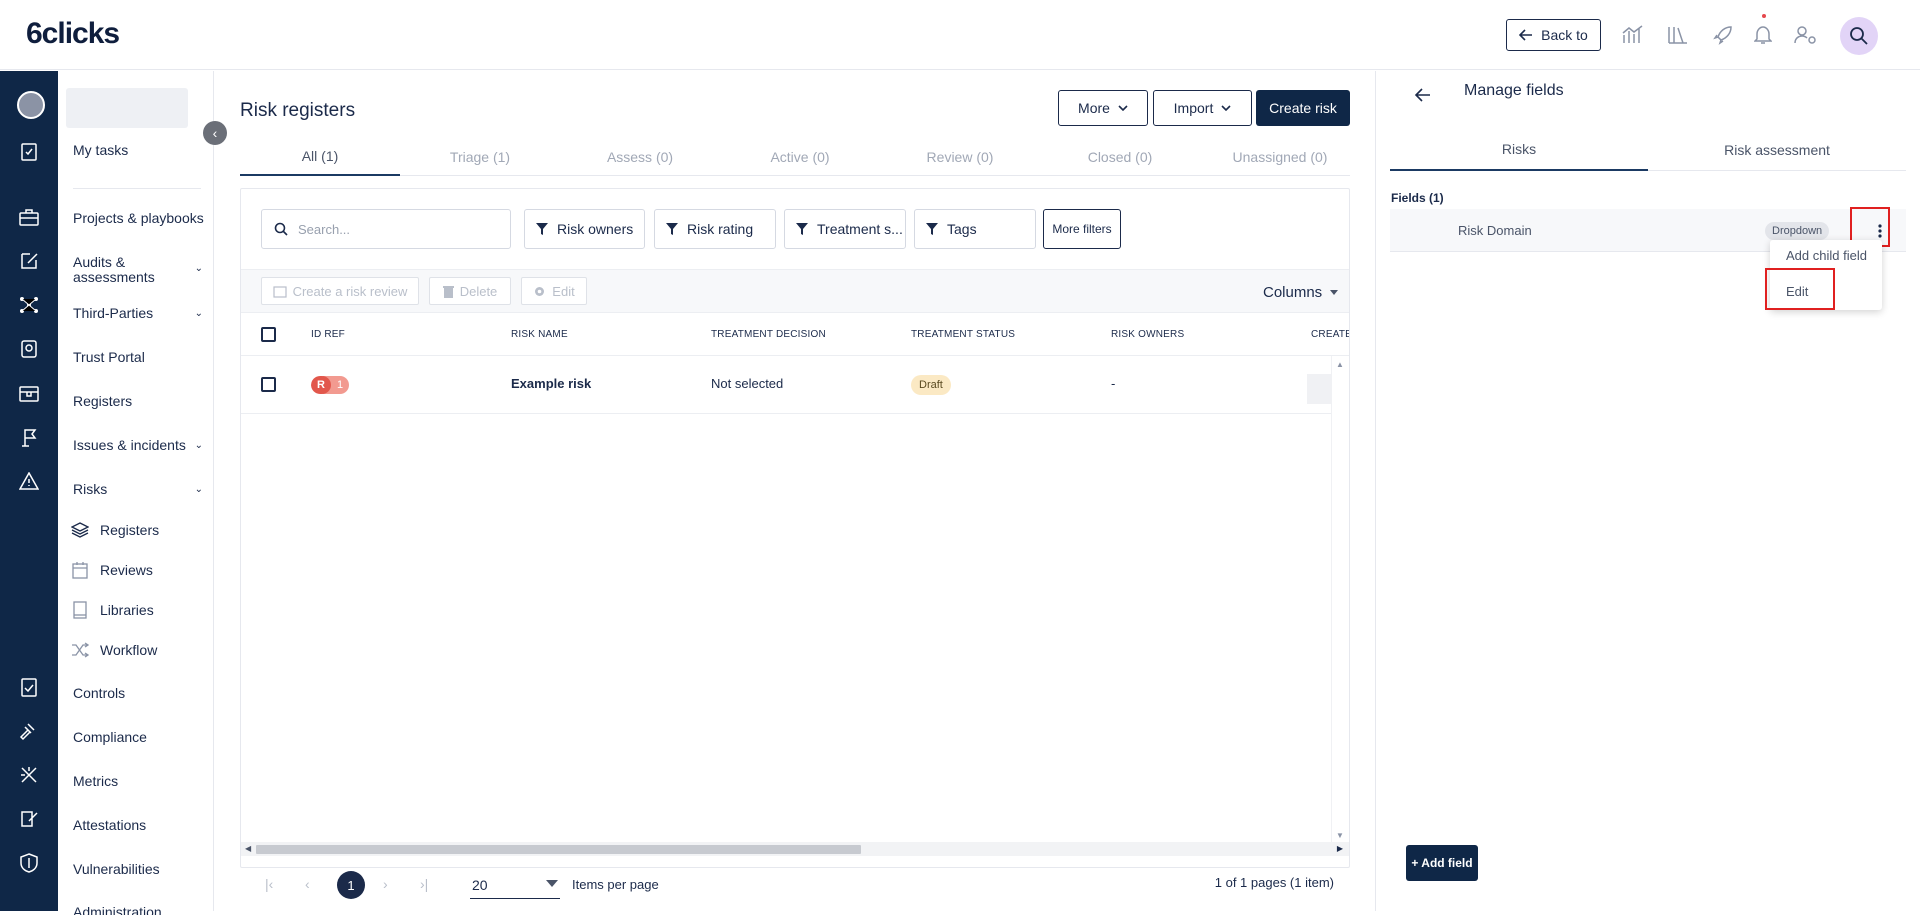  Describe the element at coordinates (1519, 150) in the screenshot. I see `tab-risks: Risks` at that location.